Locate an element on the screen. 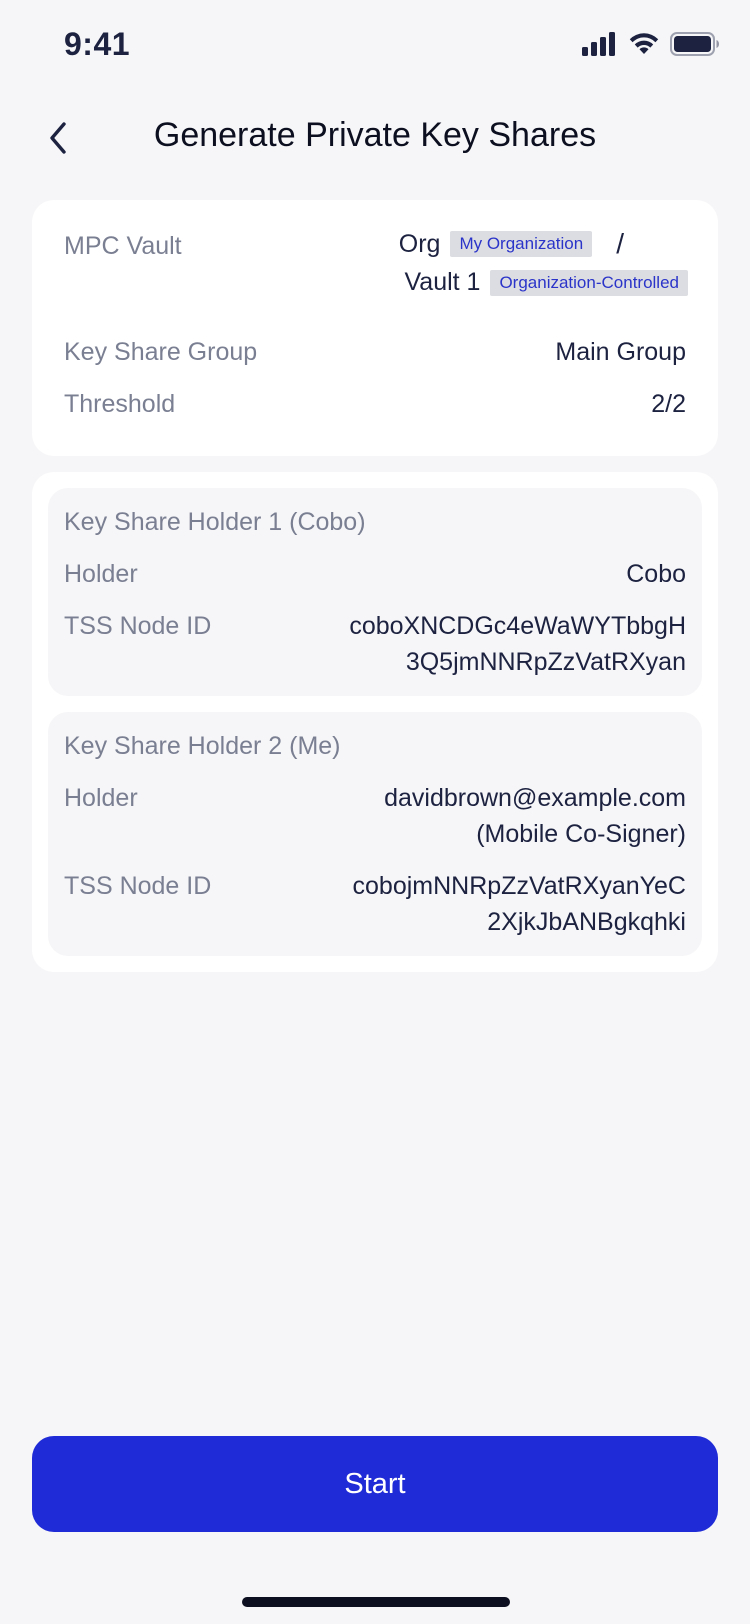 This screenshot has width=750, height=1624. holder-value-line-1: davidbrown@example.com is located at coordinates (535, 798).